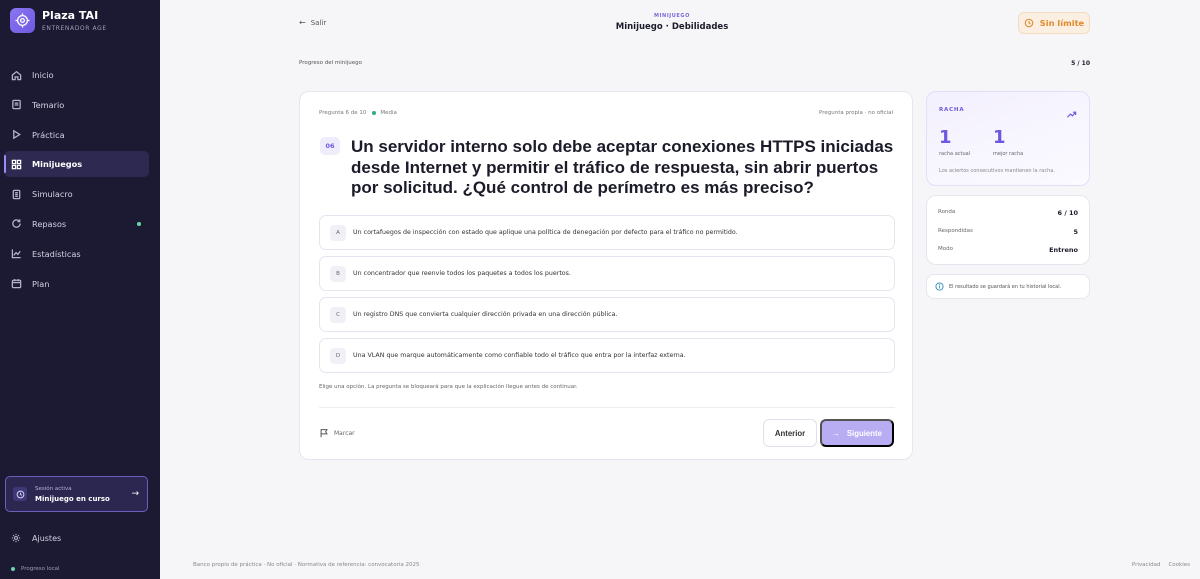 This screenshot has width=1200, height=579. What do you see at coordinates (318, 22) in the screenshot?
I see `exit-label: Salir` at bounding box center [318, 22].